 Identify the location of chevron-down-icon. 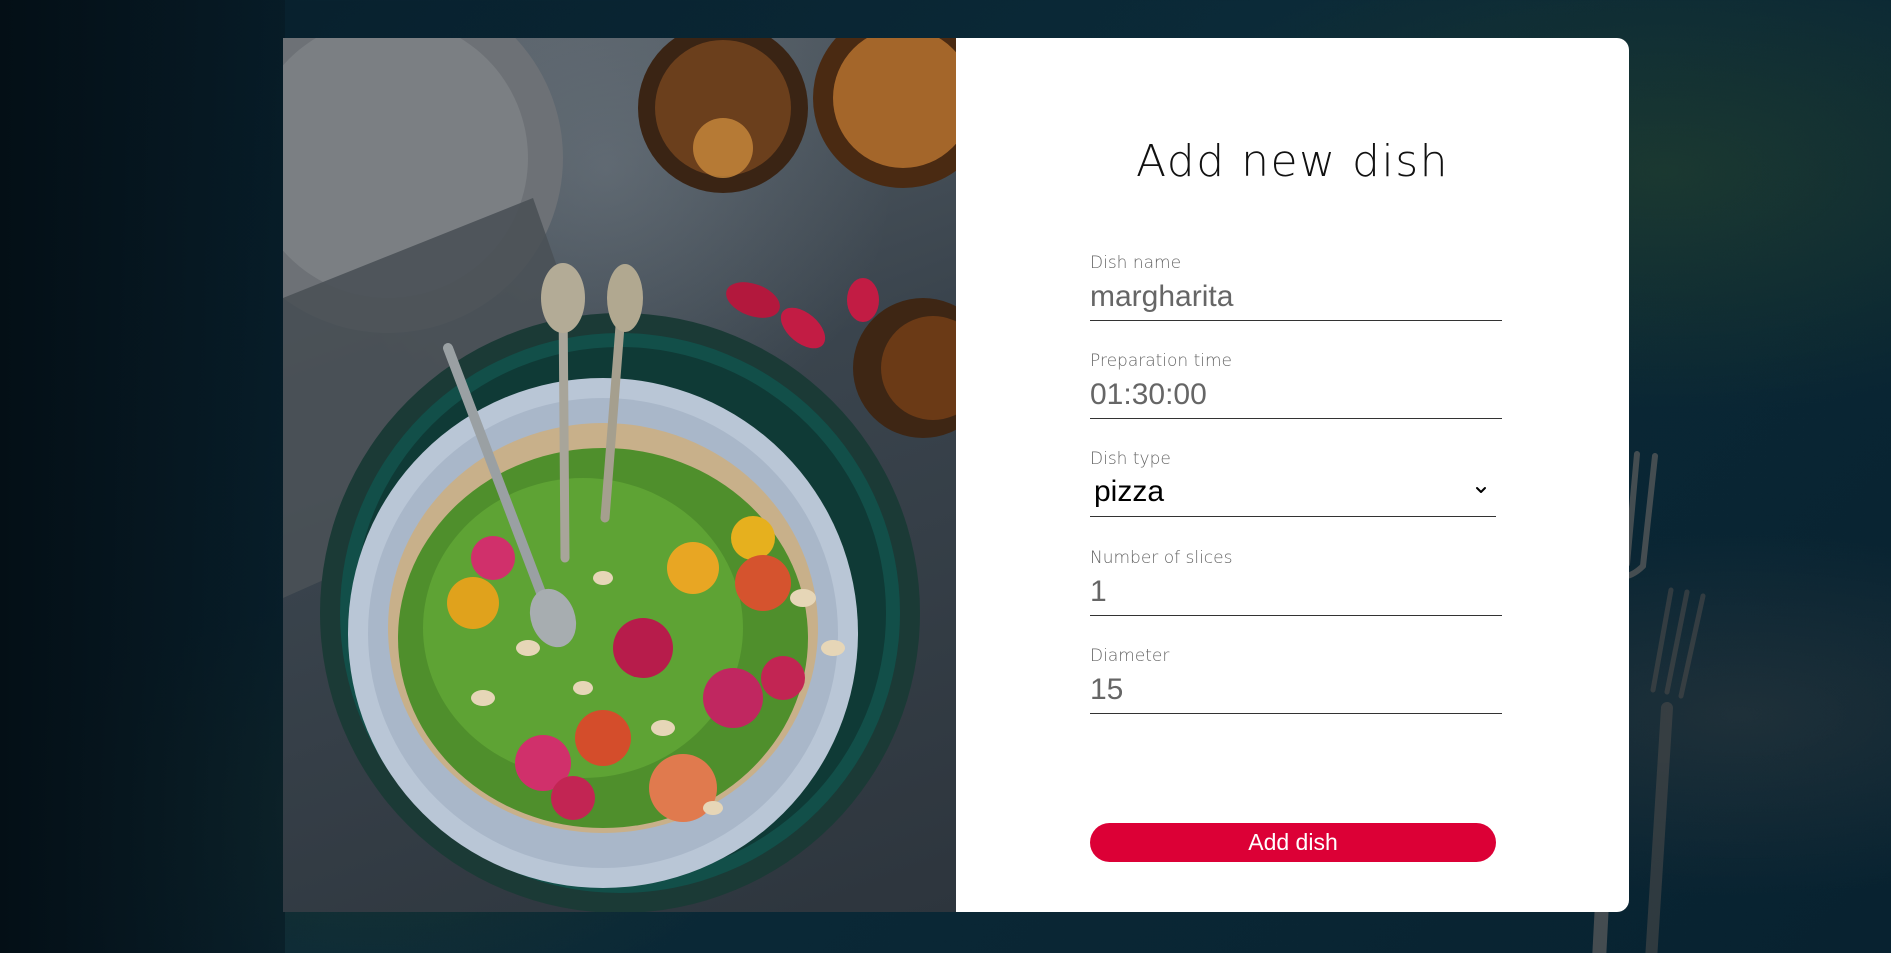
(1481, 490).